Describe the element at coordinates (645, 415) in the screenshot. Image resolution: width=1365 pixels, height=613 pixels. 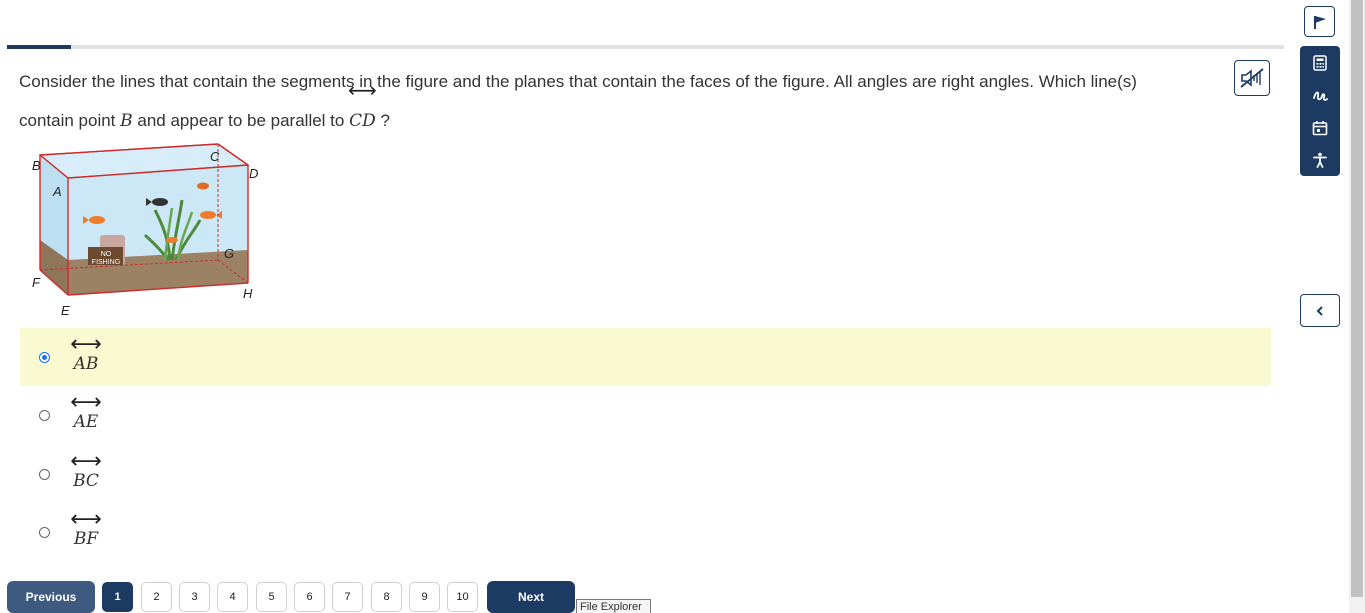
I see `choice-ae: ⟷ AE` at that location.